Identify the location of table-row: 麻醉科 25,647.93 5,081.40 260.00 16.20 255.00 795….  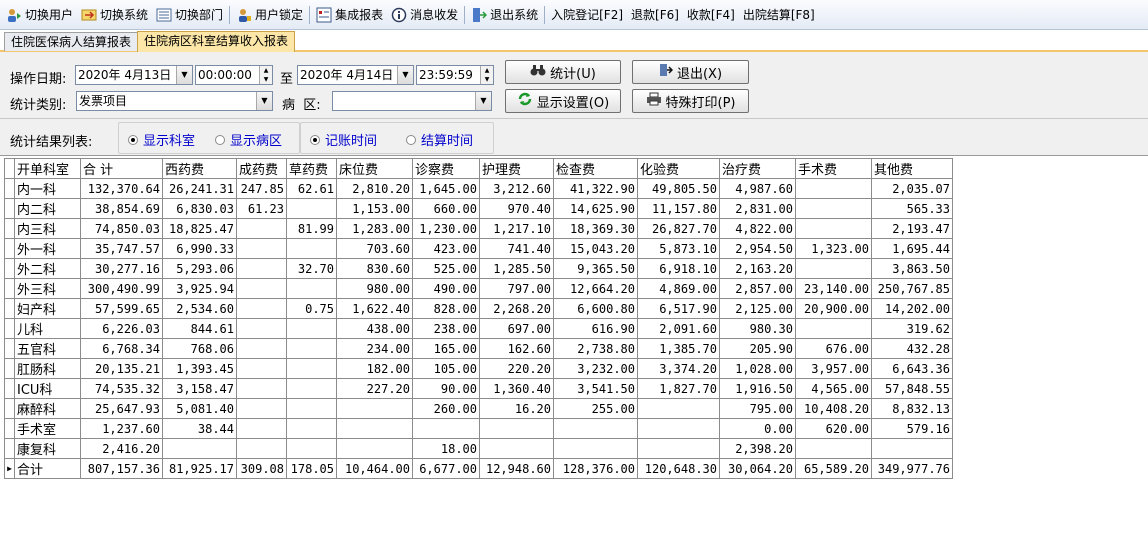
(478, 408).